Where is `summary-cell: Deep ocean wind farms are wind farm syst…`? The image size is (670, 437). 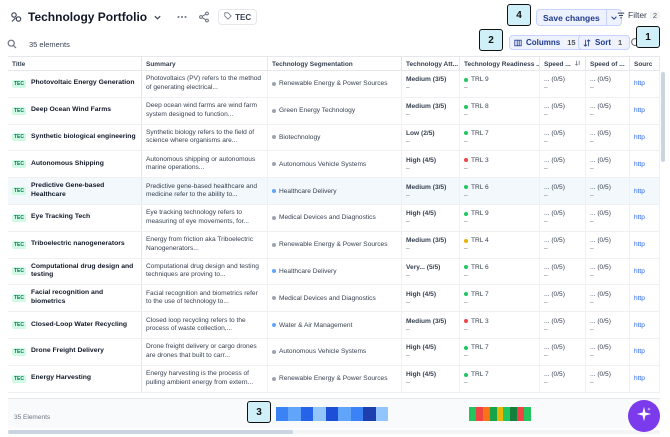
summary-cell: Deep ocean wind farms are wind farm syst… is located at coordinates (205, 110).